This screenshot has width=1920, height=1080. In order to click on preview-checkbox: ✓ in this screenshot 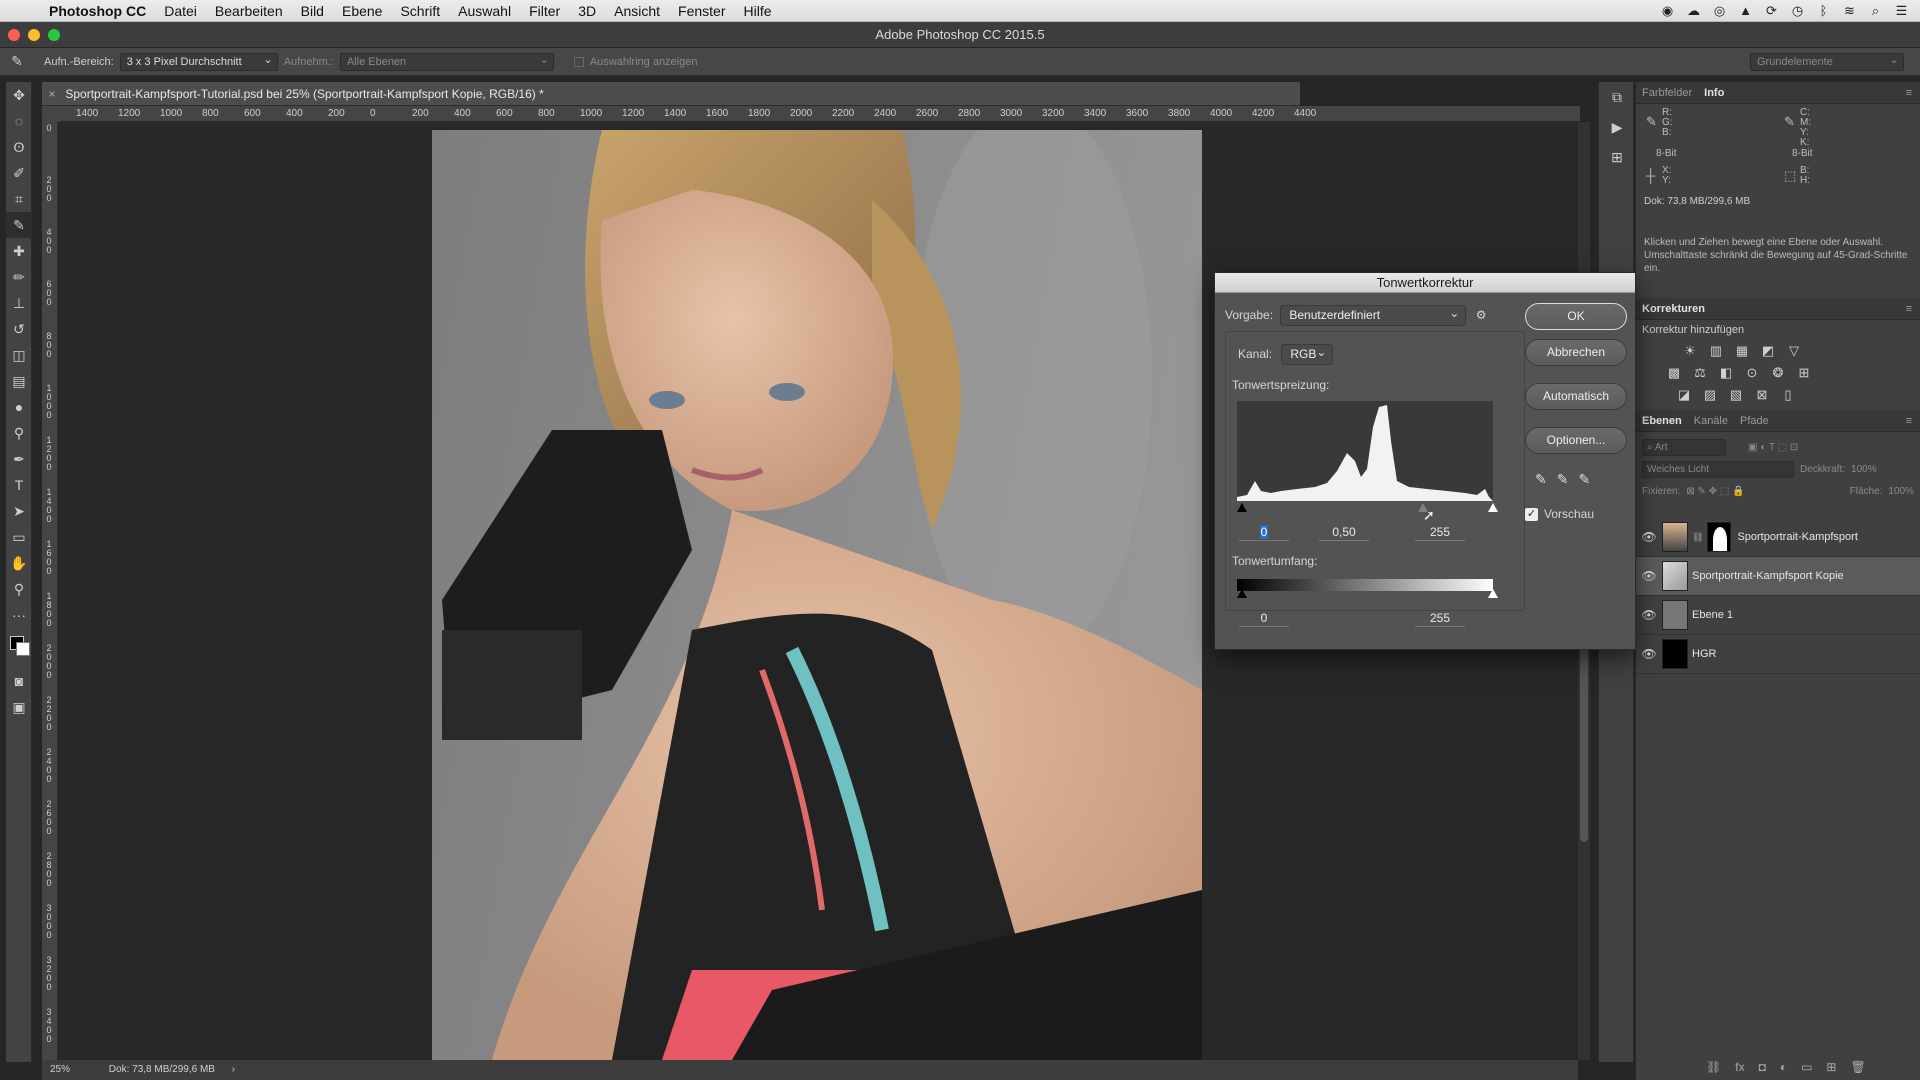, I will do `click(1531, 514)`.